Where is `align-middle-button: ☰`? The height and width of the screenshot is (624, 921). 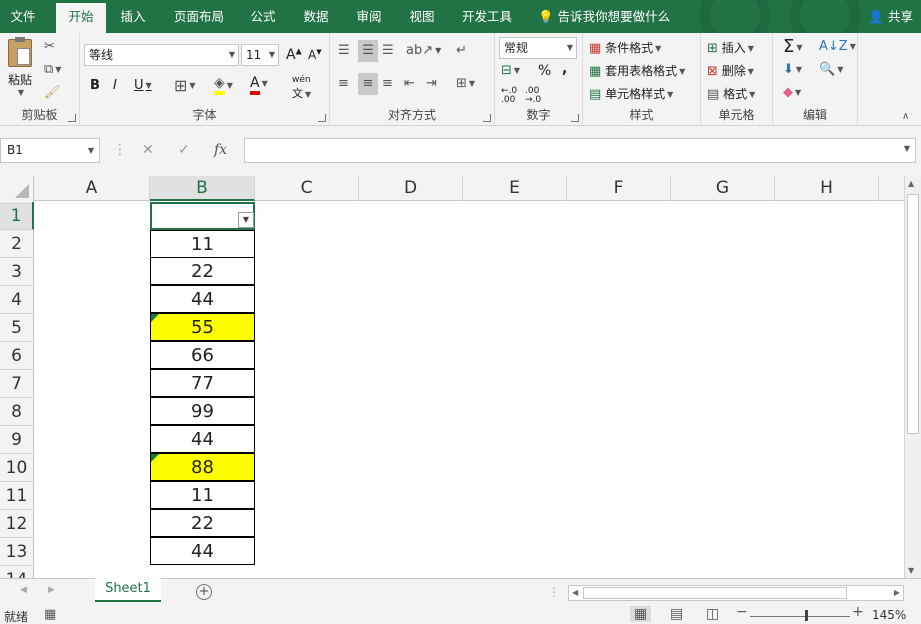 align-middle-button: ☰ is located at coordinates (368, 51).